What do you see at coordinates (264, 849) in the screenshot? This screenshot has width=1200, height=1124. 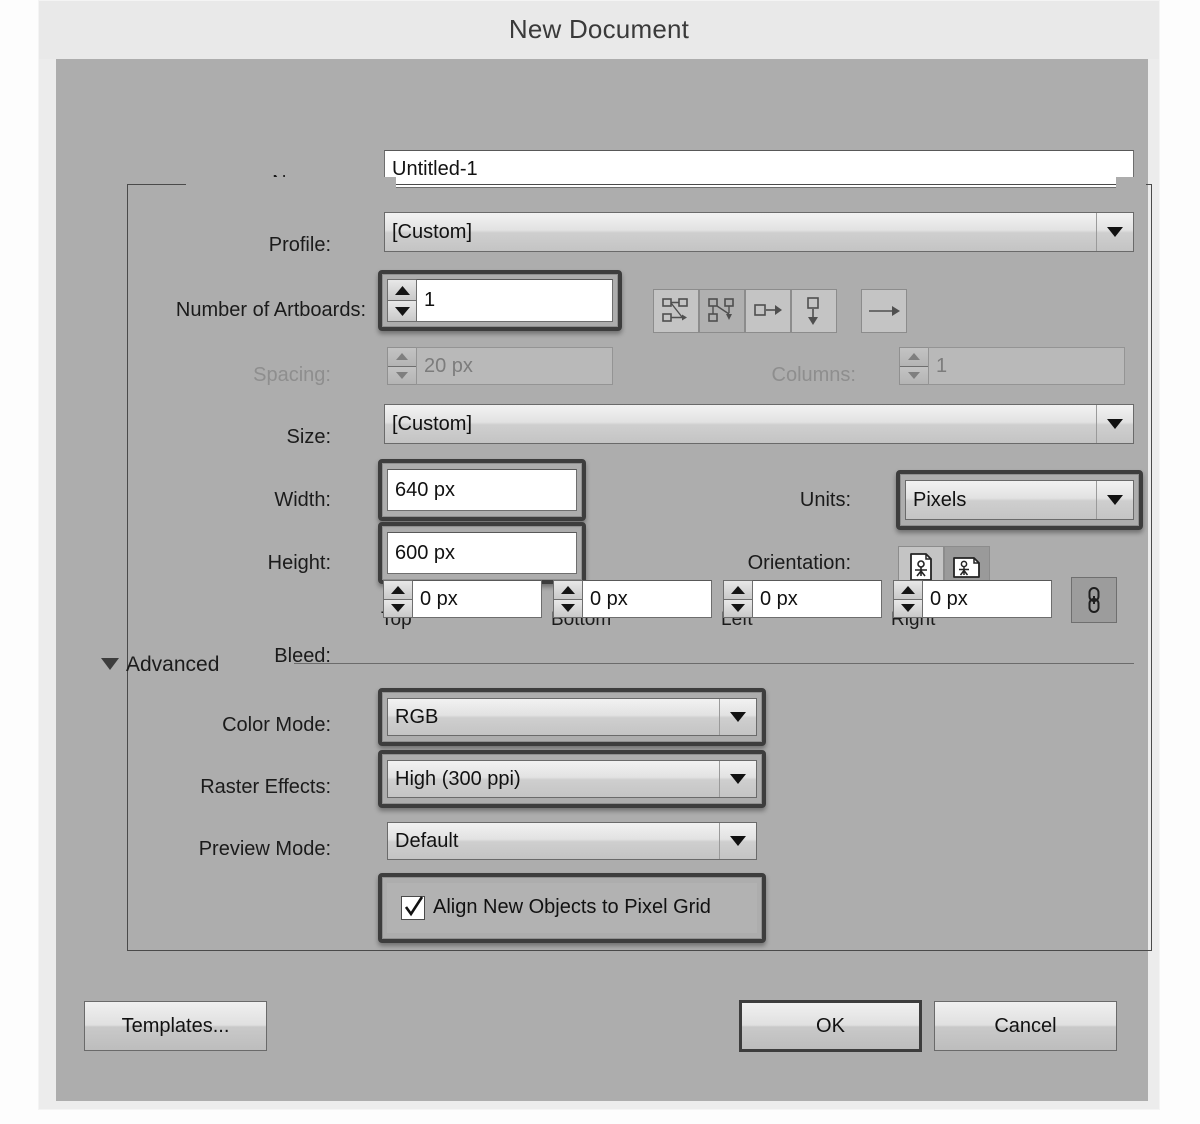 I see `preview-mode-label: Preview Mode:` at bounding box center [264, 849].